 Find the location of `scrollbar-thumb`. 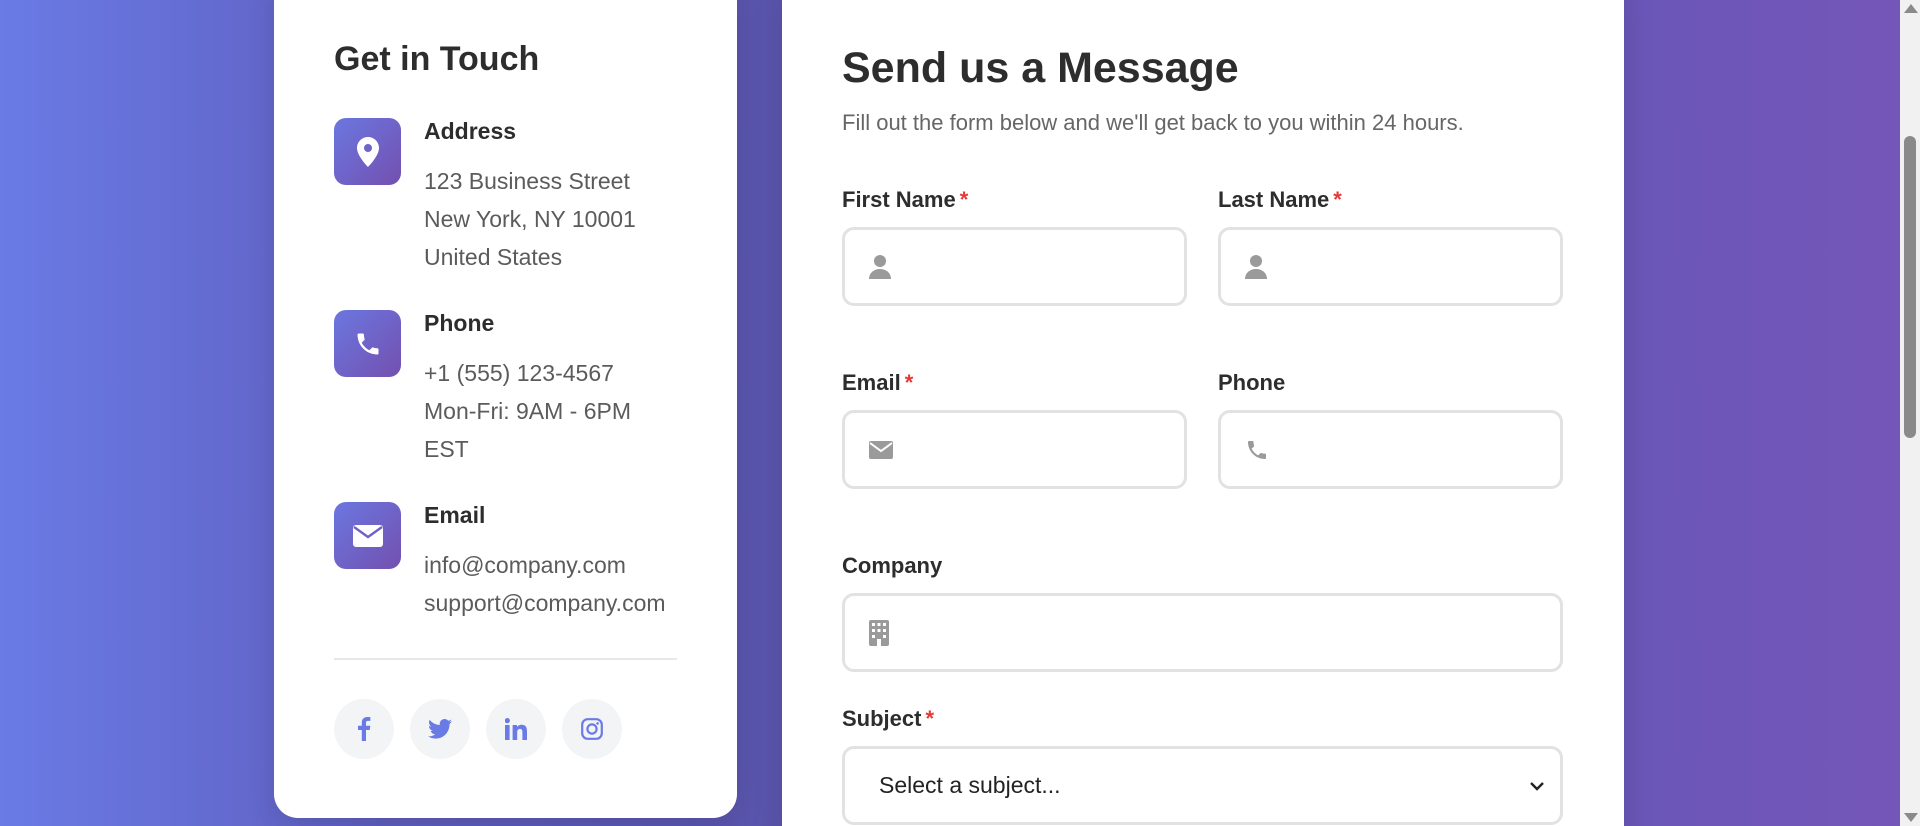

scrollbar-thumb is located at coordinates (1910, 287).